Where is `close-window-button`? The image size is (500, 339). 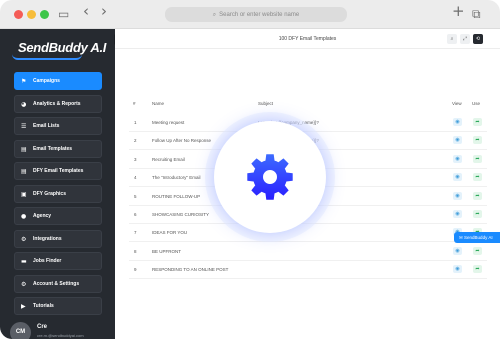
close-window-button is located at coordinates (18, 14).